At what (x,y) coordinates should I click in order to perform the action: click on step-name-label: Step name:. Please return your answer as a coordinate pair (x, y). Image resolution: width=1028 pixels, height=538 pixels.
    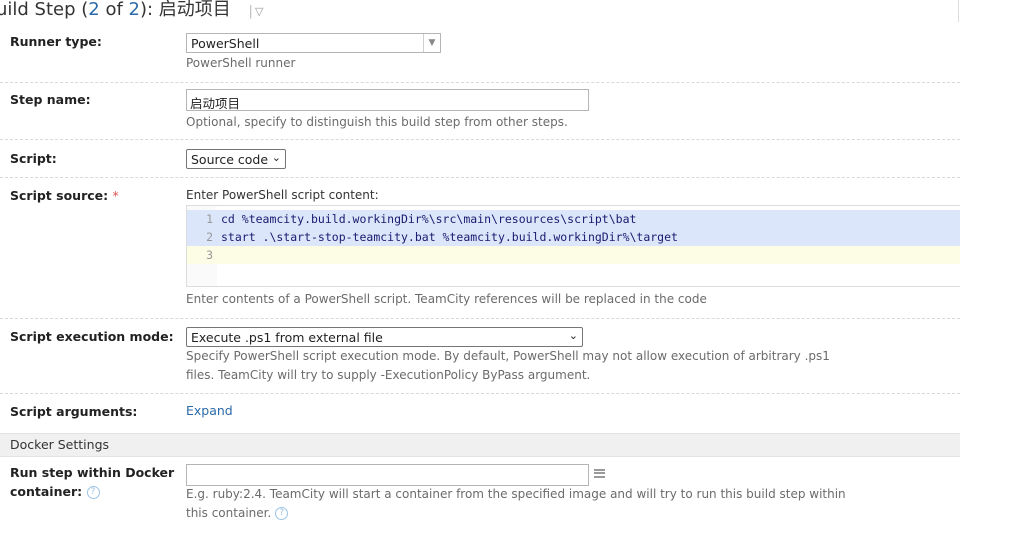
    Looking at the image, I should click on (50, 99).